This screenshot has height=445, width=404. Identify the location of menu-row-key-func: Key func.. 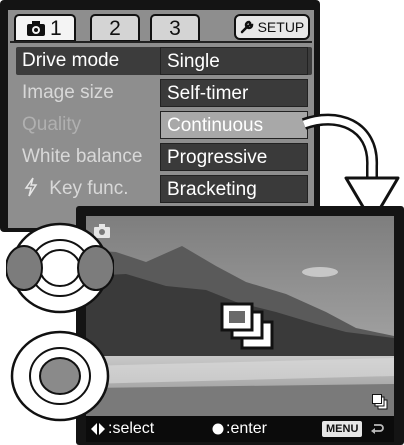
(76, 189).